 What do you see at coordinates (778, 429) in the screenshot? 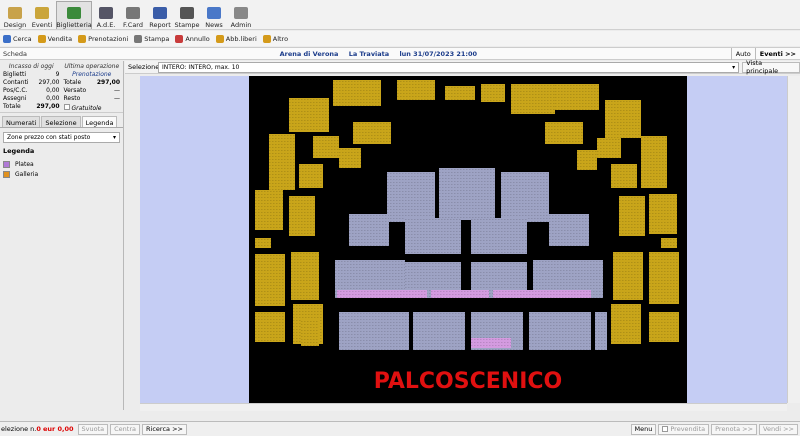
I see `vendi-button: Vendi >>` at bounding box center [778, 429].